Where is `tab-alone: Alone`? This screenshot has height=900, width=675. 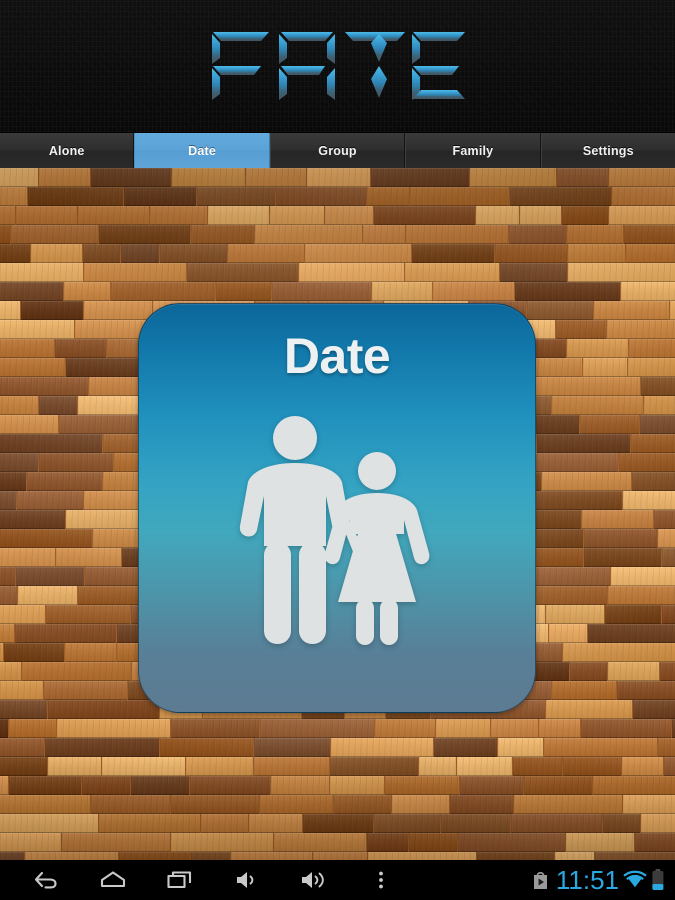
tab-alone: Alone is located at coordinates (67, 150).